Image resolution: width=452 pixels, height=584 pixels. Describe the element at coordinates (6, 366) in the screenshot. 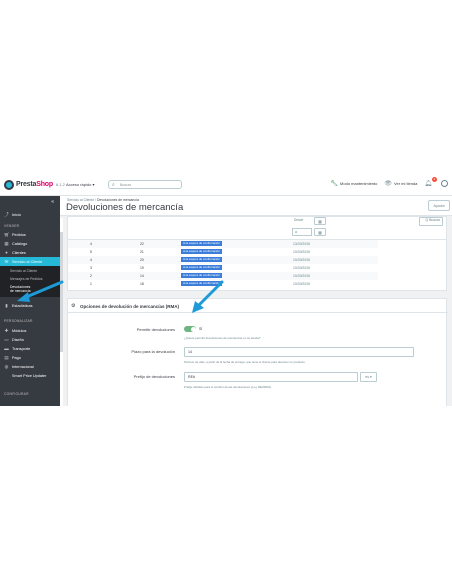

I see `globe-icon: ◍` at that location.